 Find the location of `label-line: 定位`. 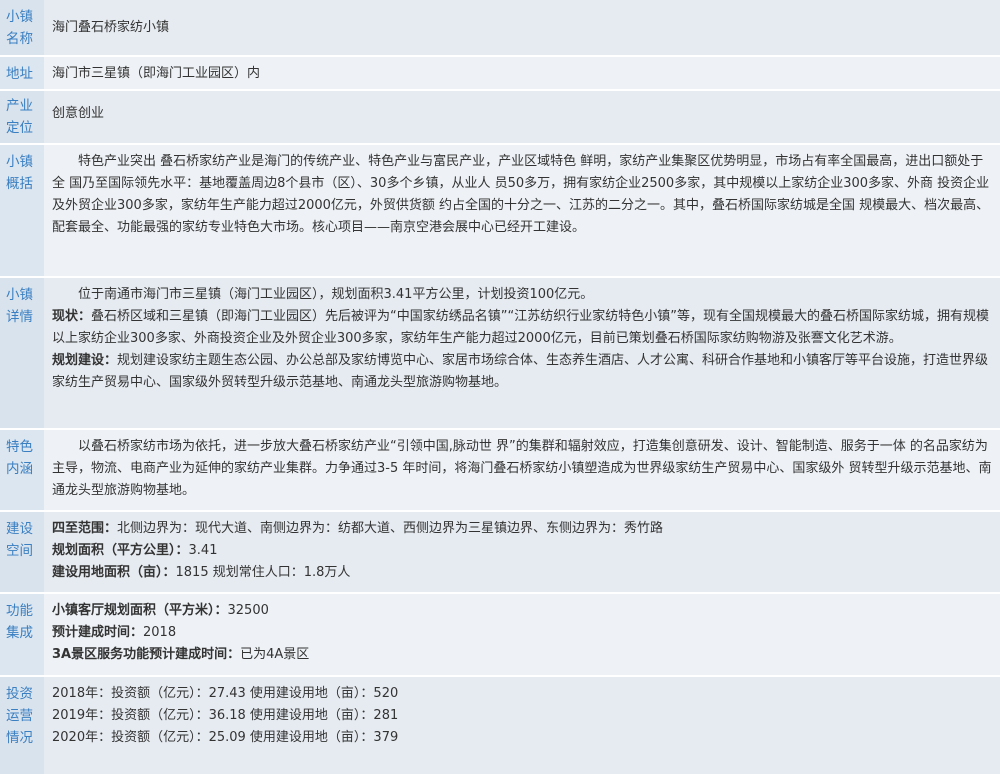

label-line: 定位 is located at coordinates (19, 128).